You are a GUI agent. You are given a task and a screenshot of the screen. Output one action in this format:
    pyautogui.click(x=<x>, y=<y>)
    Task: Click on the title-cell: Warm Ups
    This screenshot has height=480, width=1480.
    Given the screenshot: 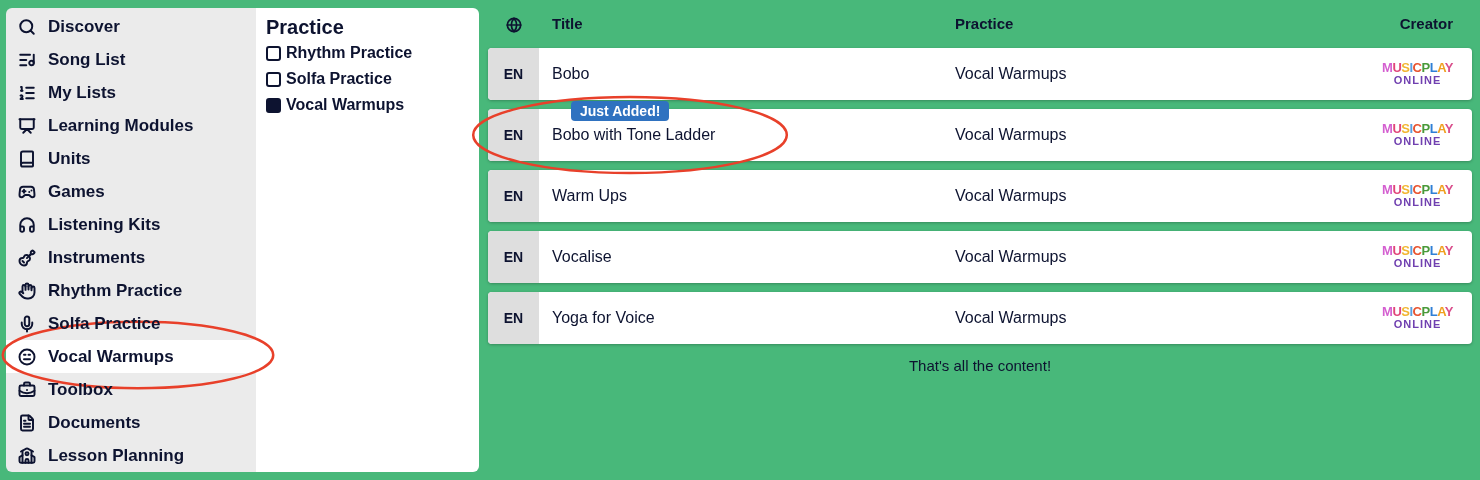 What is the action you would take?
    pyautogui.click(x=589, y=195)
    